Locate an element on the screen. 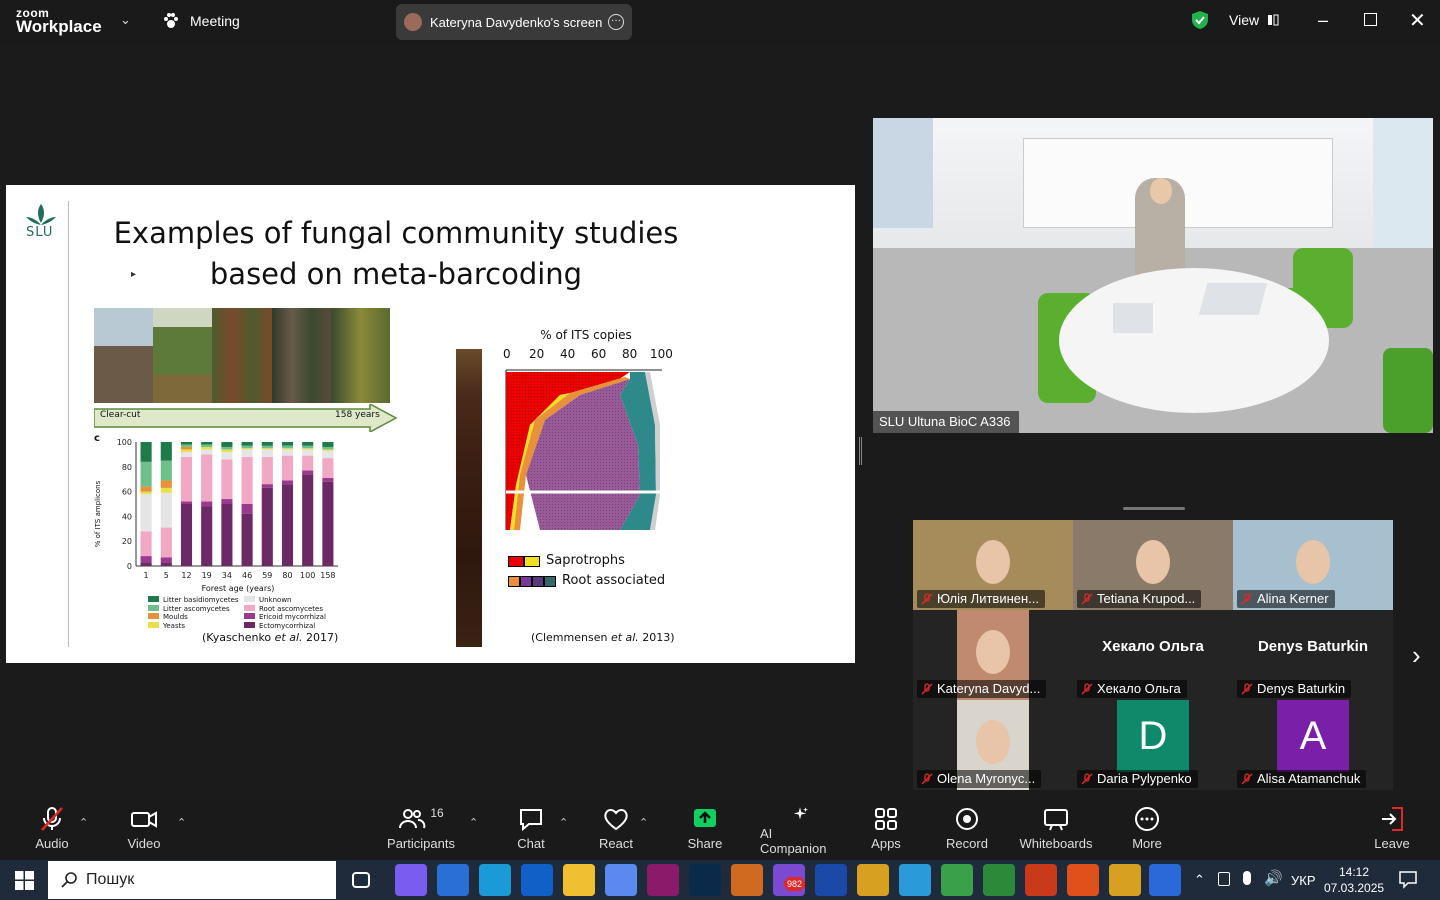 Image resolution: width=1440 pixels, height=900 pixels. powerpoint-icon is located at coordinates (1041, 880).